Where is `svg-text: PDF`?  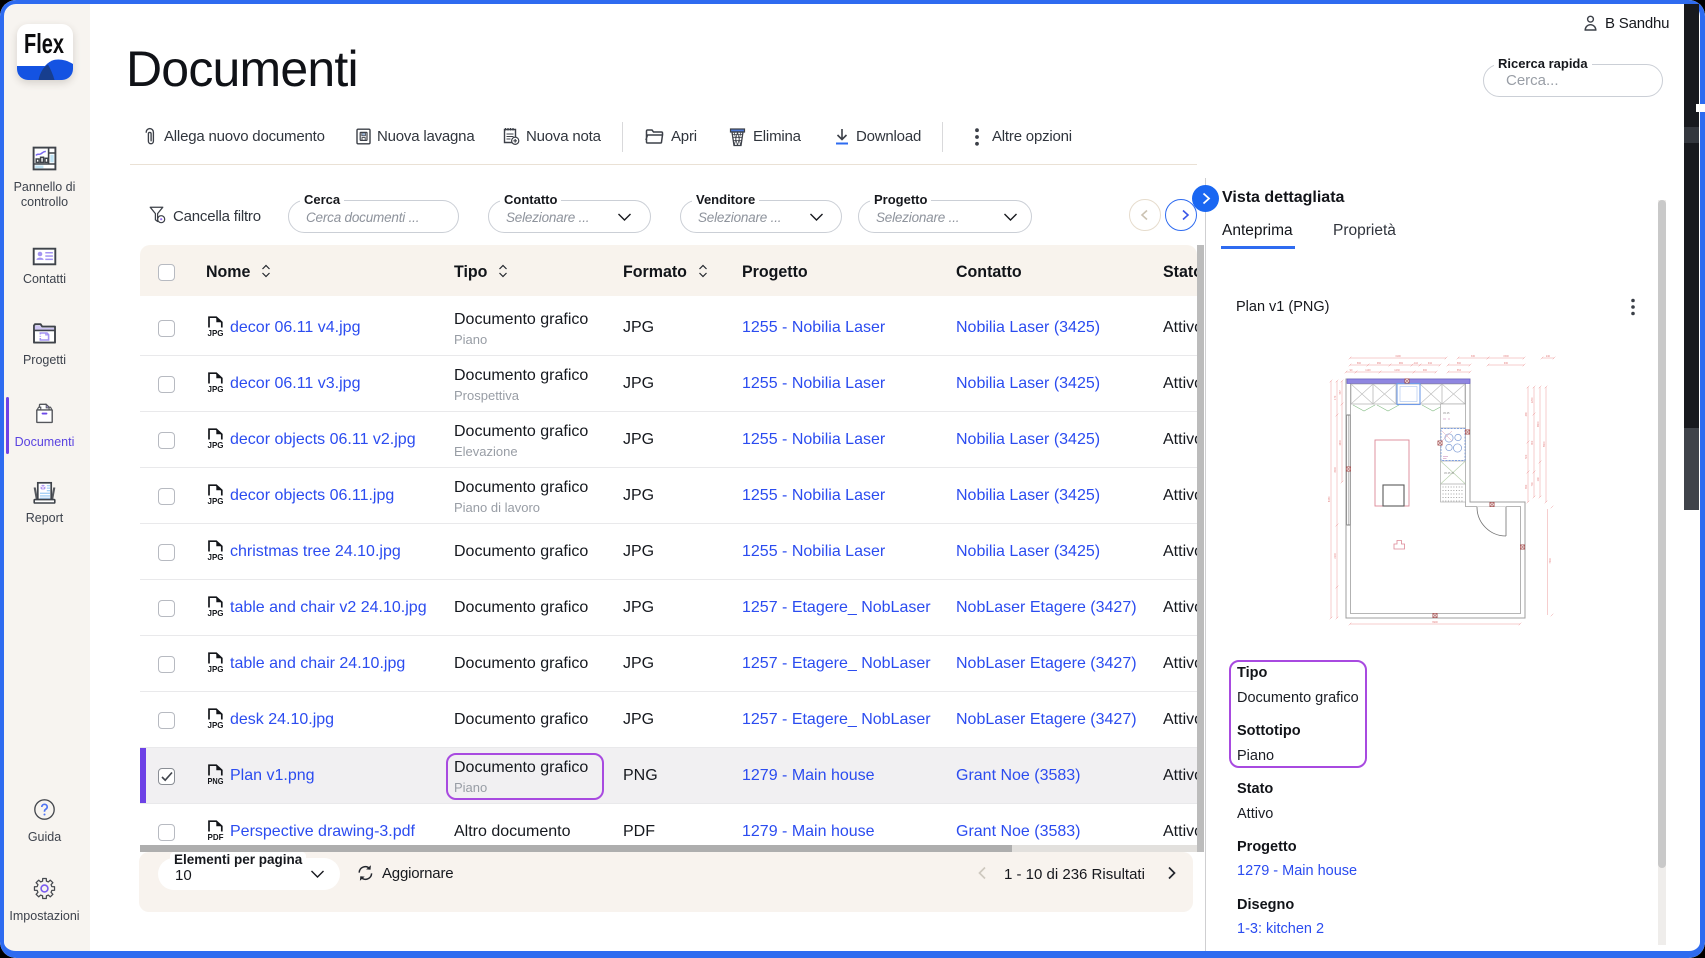
svg-text: PDF is located at coordinates (216, 836).